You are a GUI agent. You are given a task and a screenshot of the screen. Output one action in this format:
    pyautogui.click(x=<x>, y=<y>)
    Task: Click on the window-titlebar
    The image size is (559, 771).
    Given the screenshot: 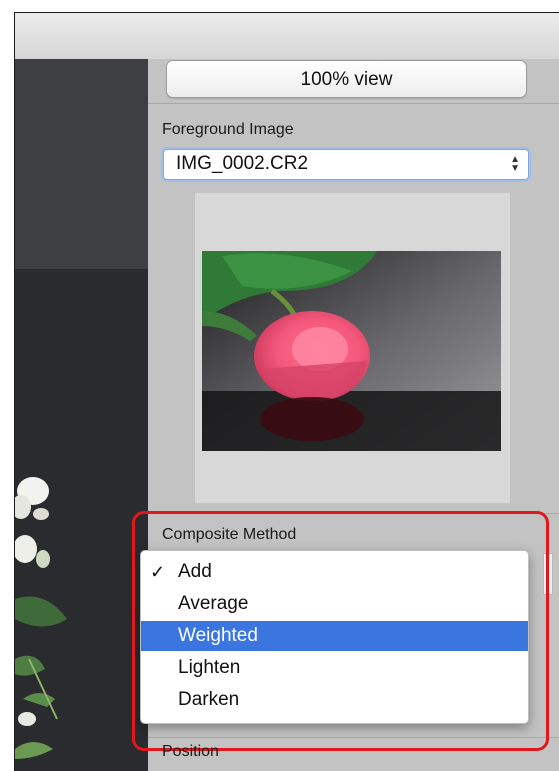 What is the action you would take?
    pyautogui.click(x=287, y=36)
    